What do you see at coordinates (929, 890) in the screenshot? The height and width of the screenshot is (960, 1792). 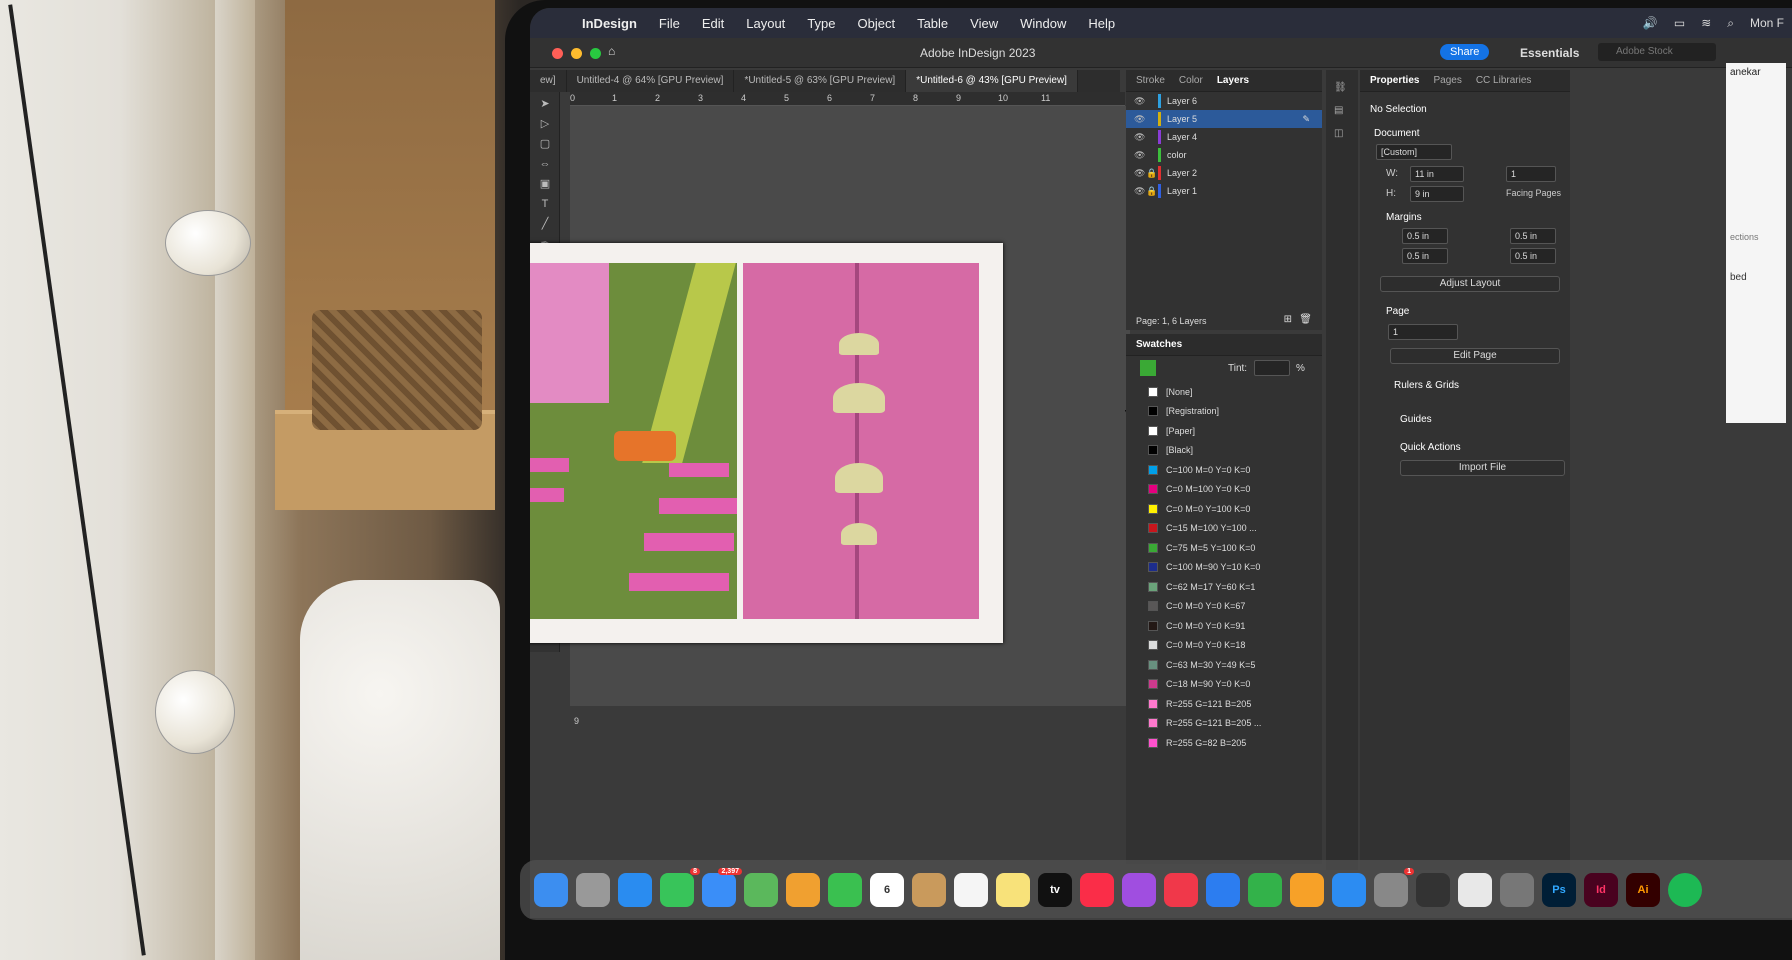 I see `dock-contacts-icon` at bounding box center [929, 890].